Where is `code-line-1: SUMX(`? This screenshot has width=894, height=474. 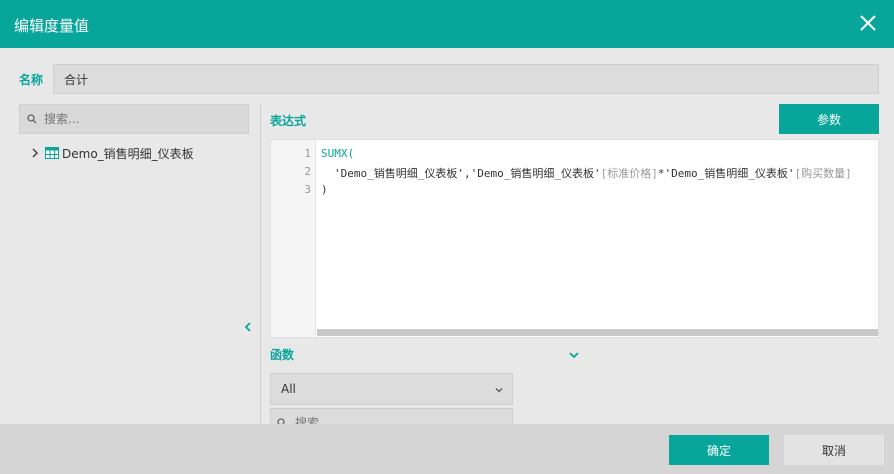 code-line-1: SUMX( is located at coordinates (337, 153).